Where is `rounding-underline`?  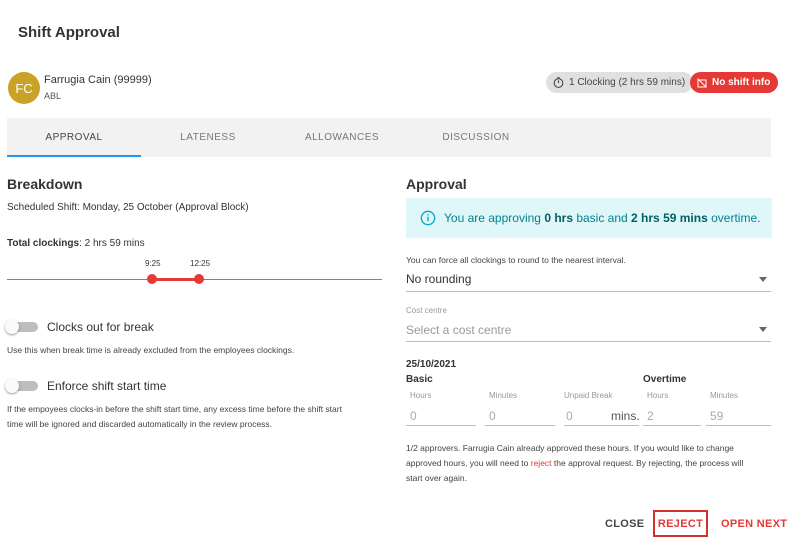 rounding-underline is located at coordinates (588, 291).